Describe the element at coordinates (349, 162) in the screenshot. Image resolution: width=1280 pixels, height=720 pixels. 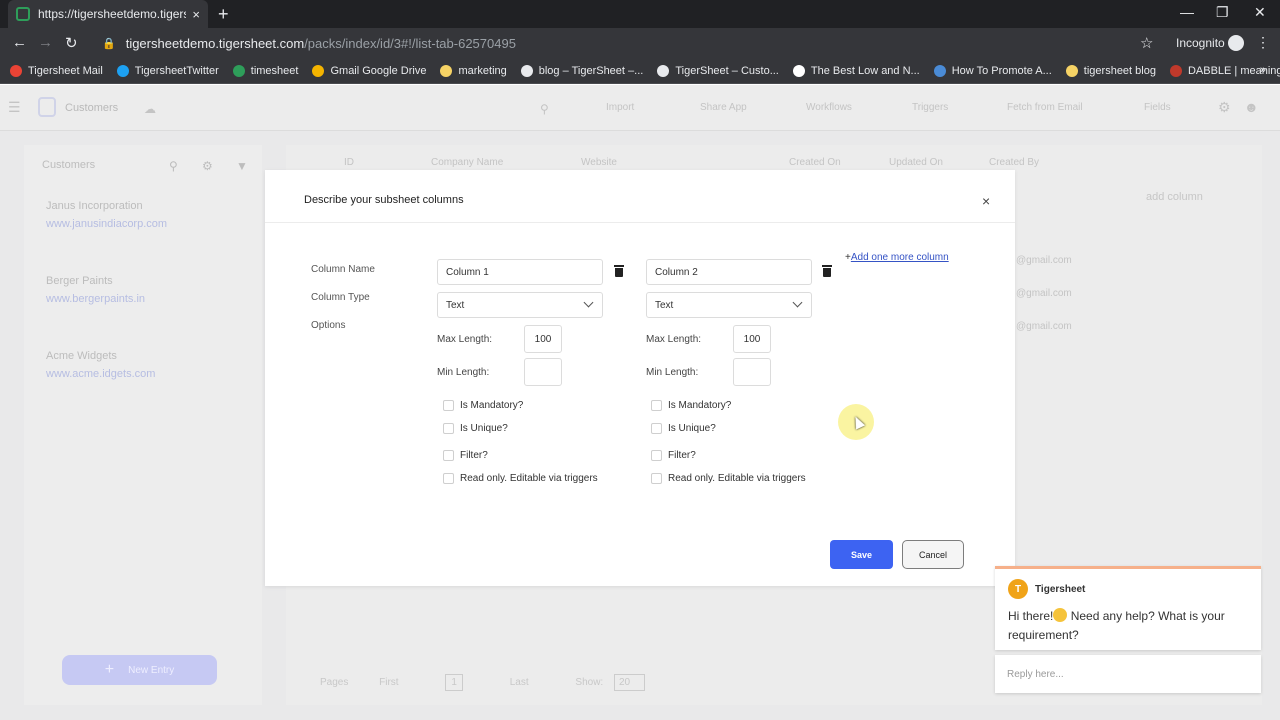
I see `column-header: ID` at that location.